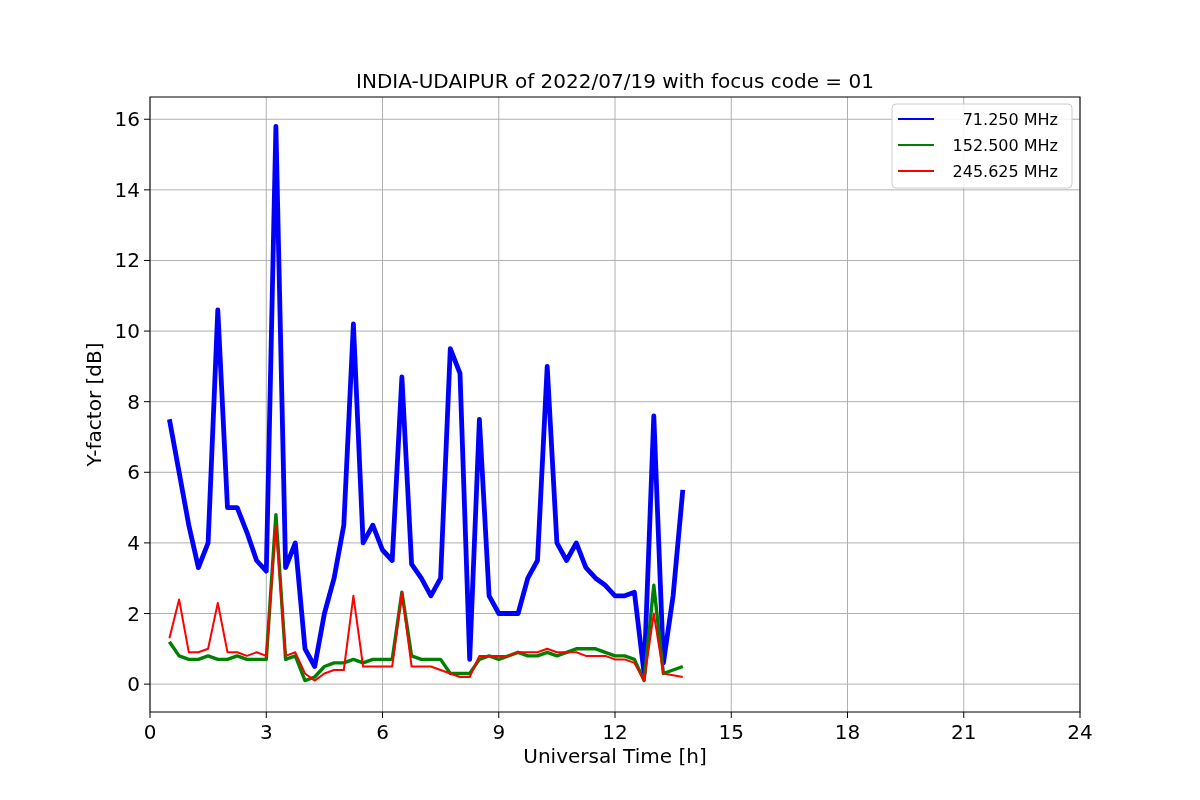 Image resolution: width=1200 pixels, height=800 pixels. Describe the element at coordinates (266, 732) in the screenshot. I see `tick-label: 3` at that location.